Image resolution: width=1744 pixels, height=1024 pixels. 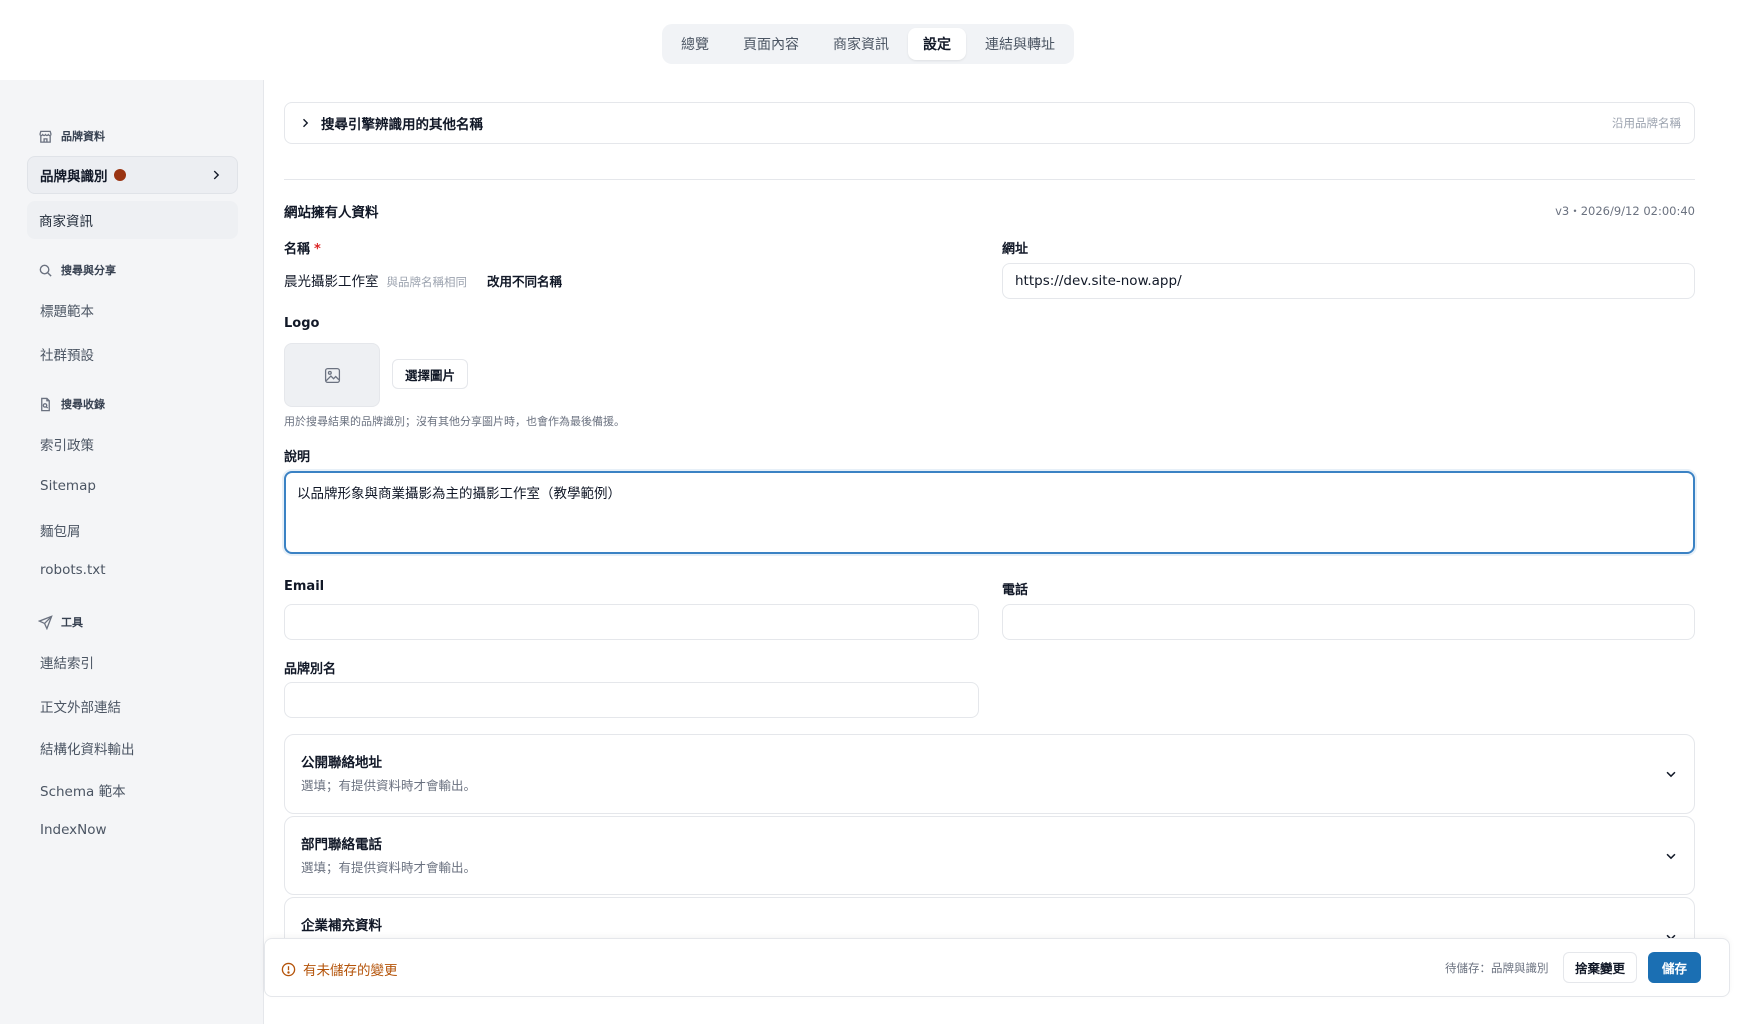 I want to click on sidebar-item-indexnow: IndexNow, so click(x=73, y=830).